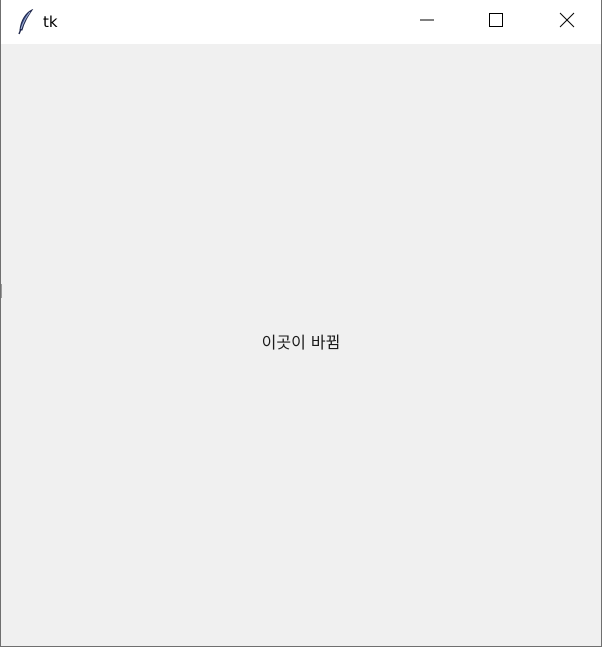 Image resolution: width=602 pixels, height=647 pixels. What do you see at coordinates (26, 21) in the screenshot?
I see `feather-icon` at bounding box center [26, 21].